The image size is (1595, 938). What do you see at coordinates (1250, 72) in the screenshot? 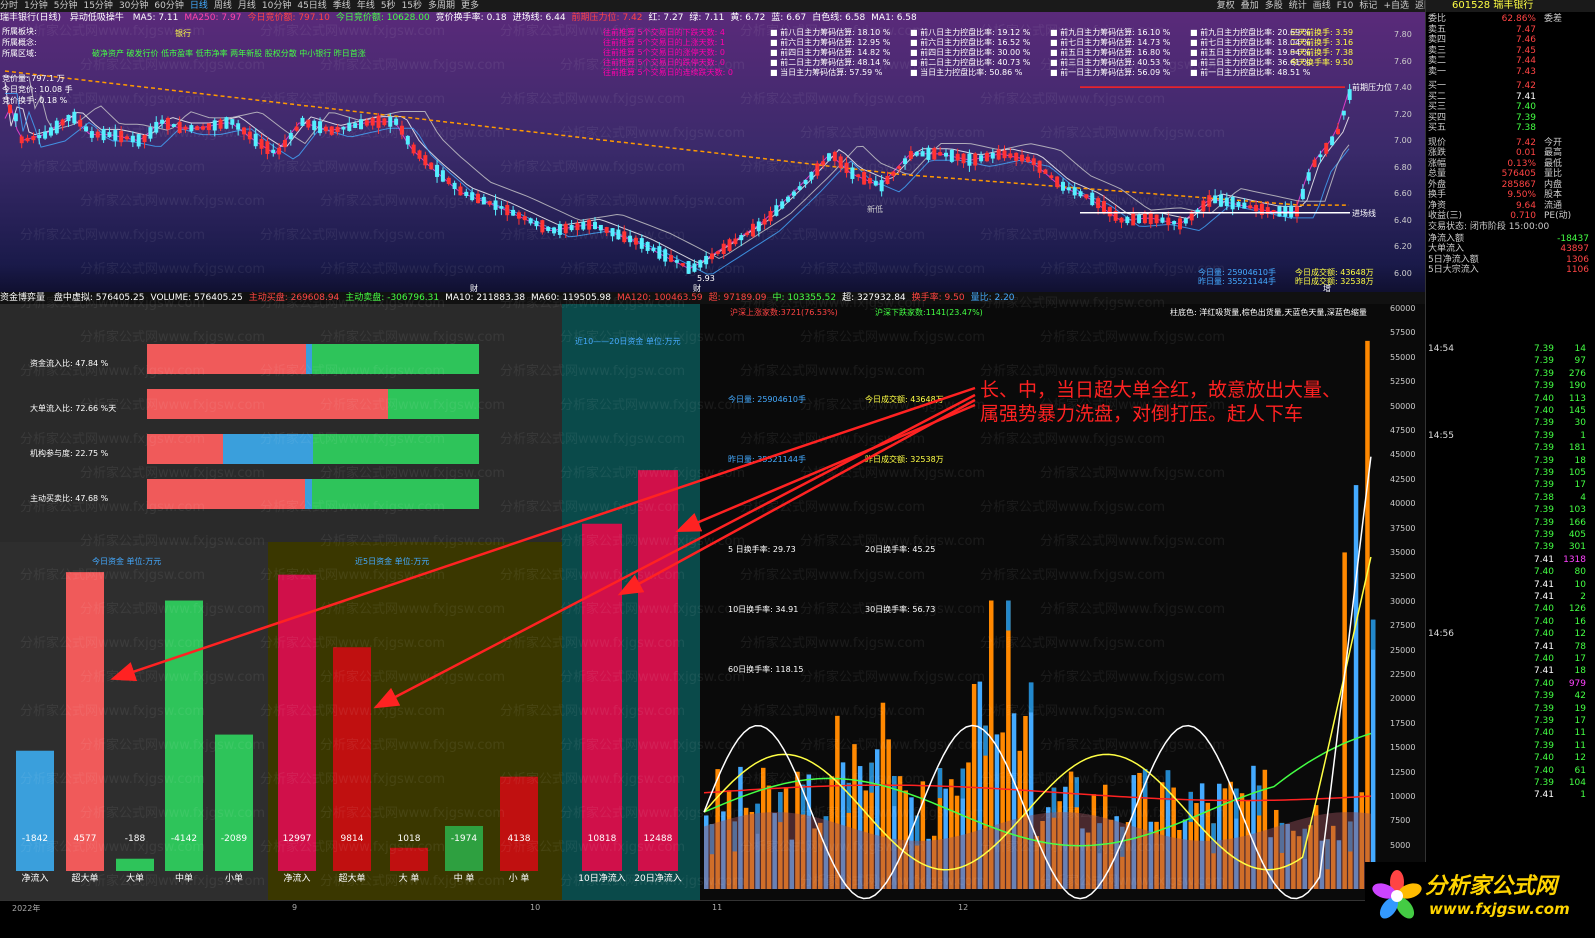
I see `chip-stat-line: ■ 前一日主力控盘比率: 48.51 %` at bounding box center [1250, 72].